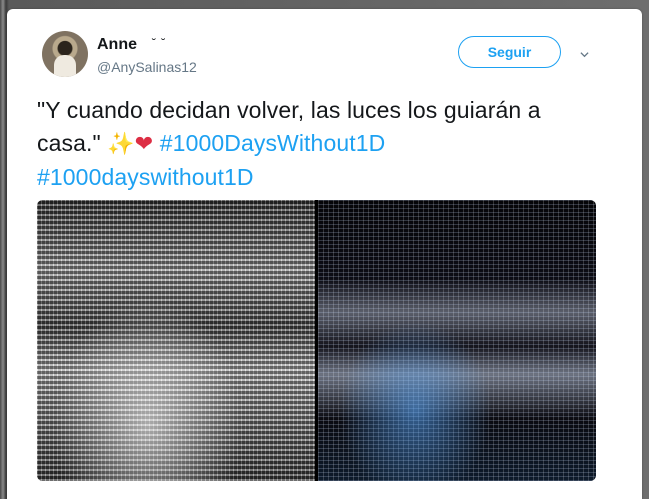  I want to click on heart-icon: ❤, so click(144, 144).